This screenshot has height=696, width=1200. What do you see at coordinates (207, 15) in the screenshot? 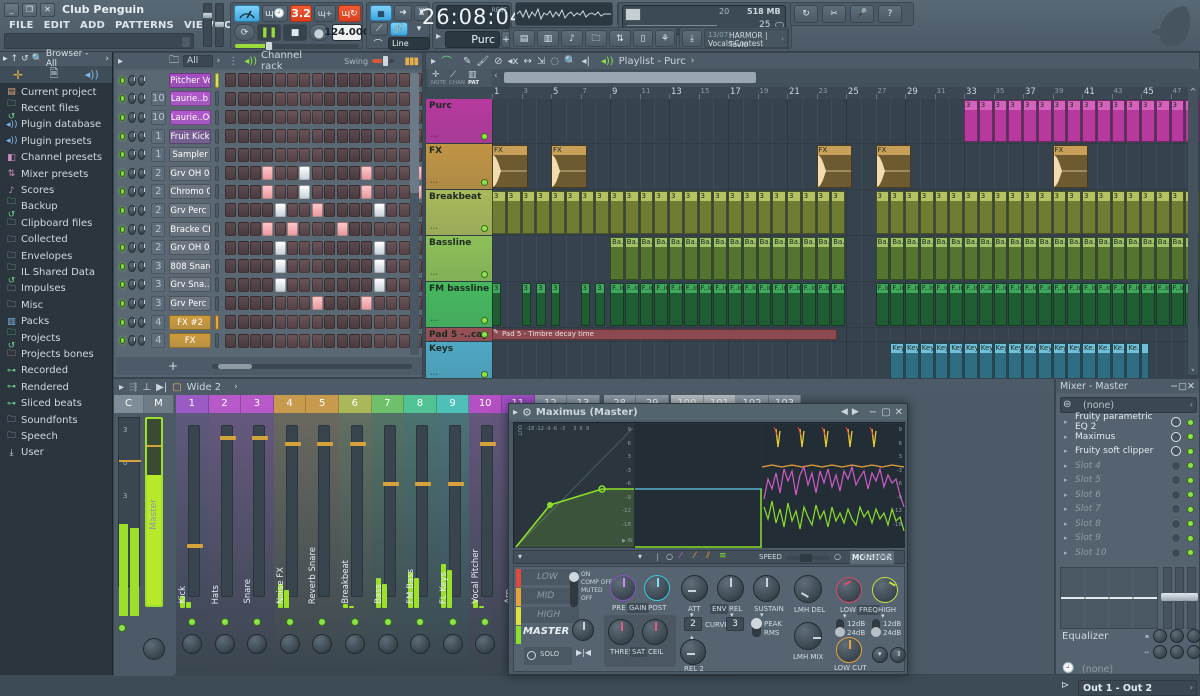
I see `master-volume-thumb` at bounding box center [207, 15].